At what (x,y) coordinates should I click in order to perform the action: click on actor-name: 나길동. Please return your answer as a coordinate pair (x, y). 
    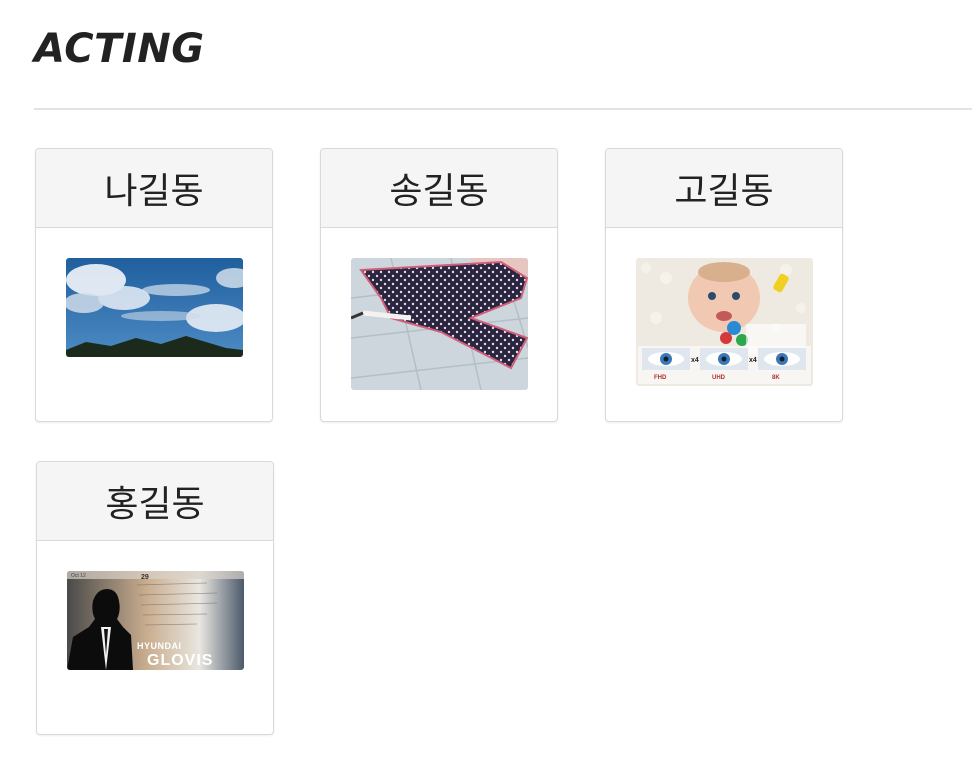
    Looking at the image, I should click on (154, 188).